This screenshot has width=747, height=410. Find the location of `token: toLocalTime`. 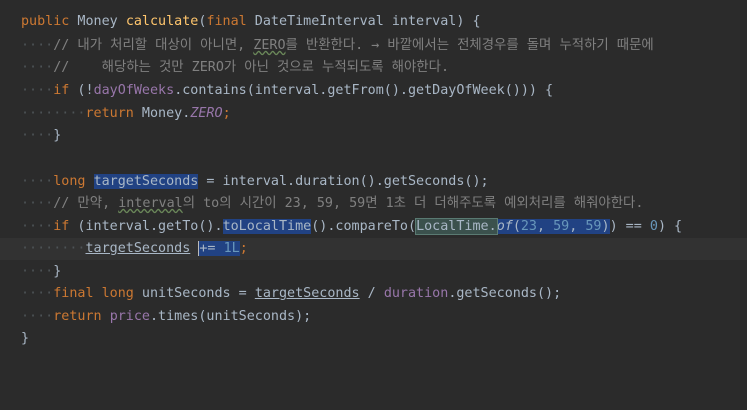

token: toLocalTime is located at coordinates (267, 226).